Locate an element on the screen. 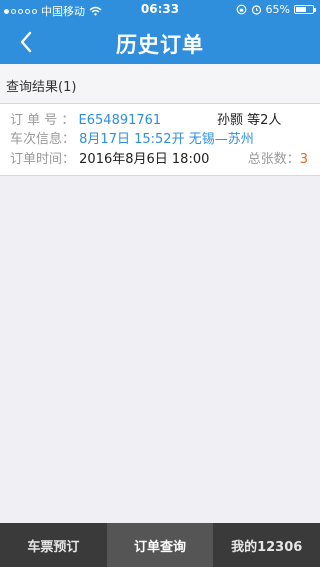 The width and height of the screenshot is (320, 567). results-header: 查询结果(1) is located at coordinates (160, 84).